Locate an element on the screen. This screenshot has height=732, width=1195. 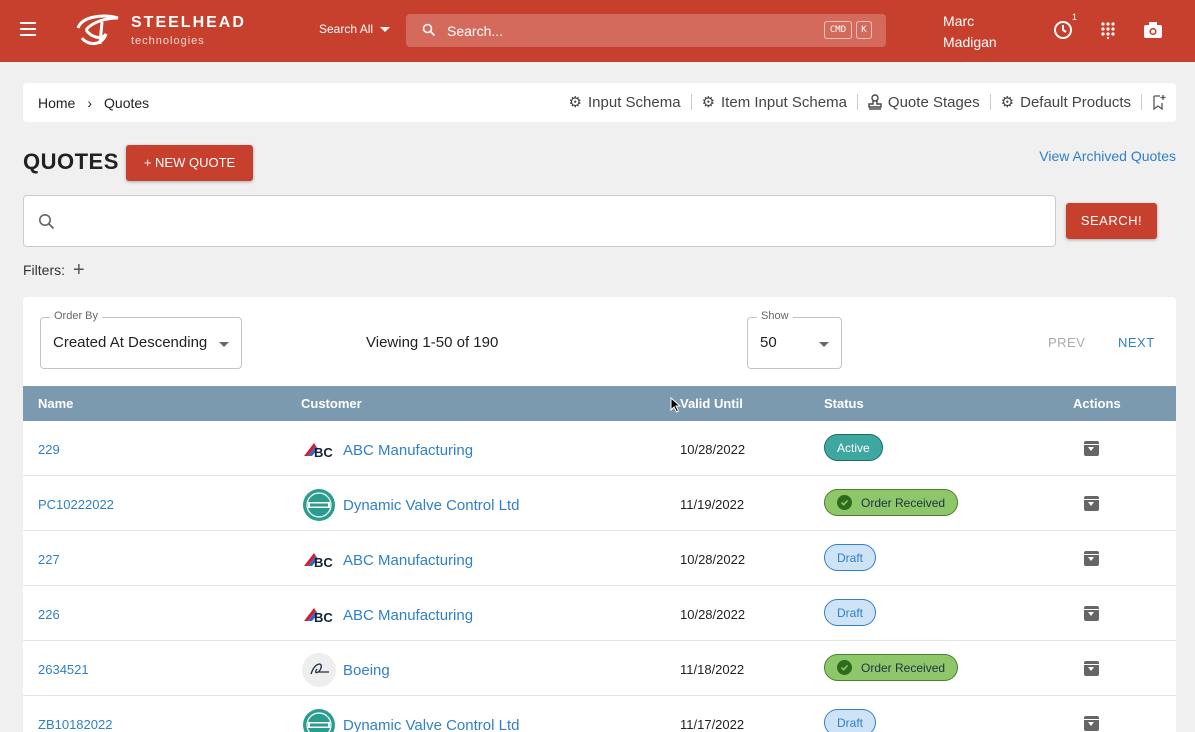
status-badge: Active is located at coordinates (853, 447).